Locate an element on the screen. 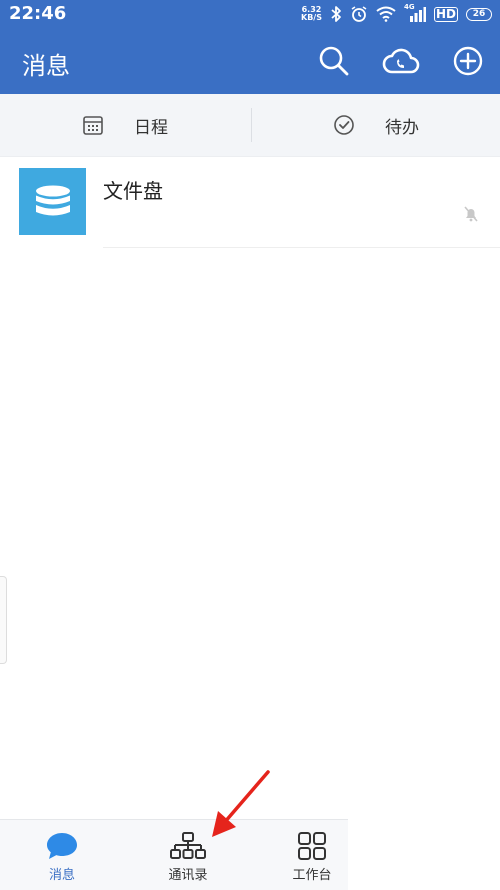 The image size is (500, 890). signal-icon is located at coordinates (417, 14).